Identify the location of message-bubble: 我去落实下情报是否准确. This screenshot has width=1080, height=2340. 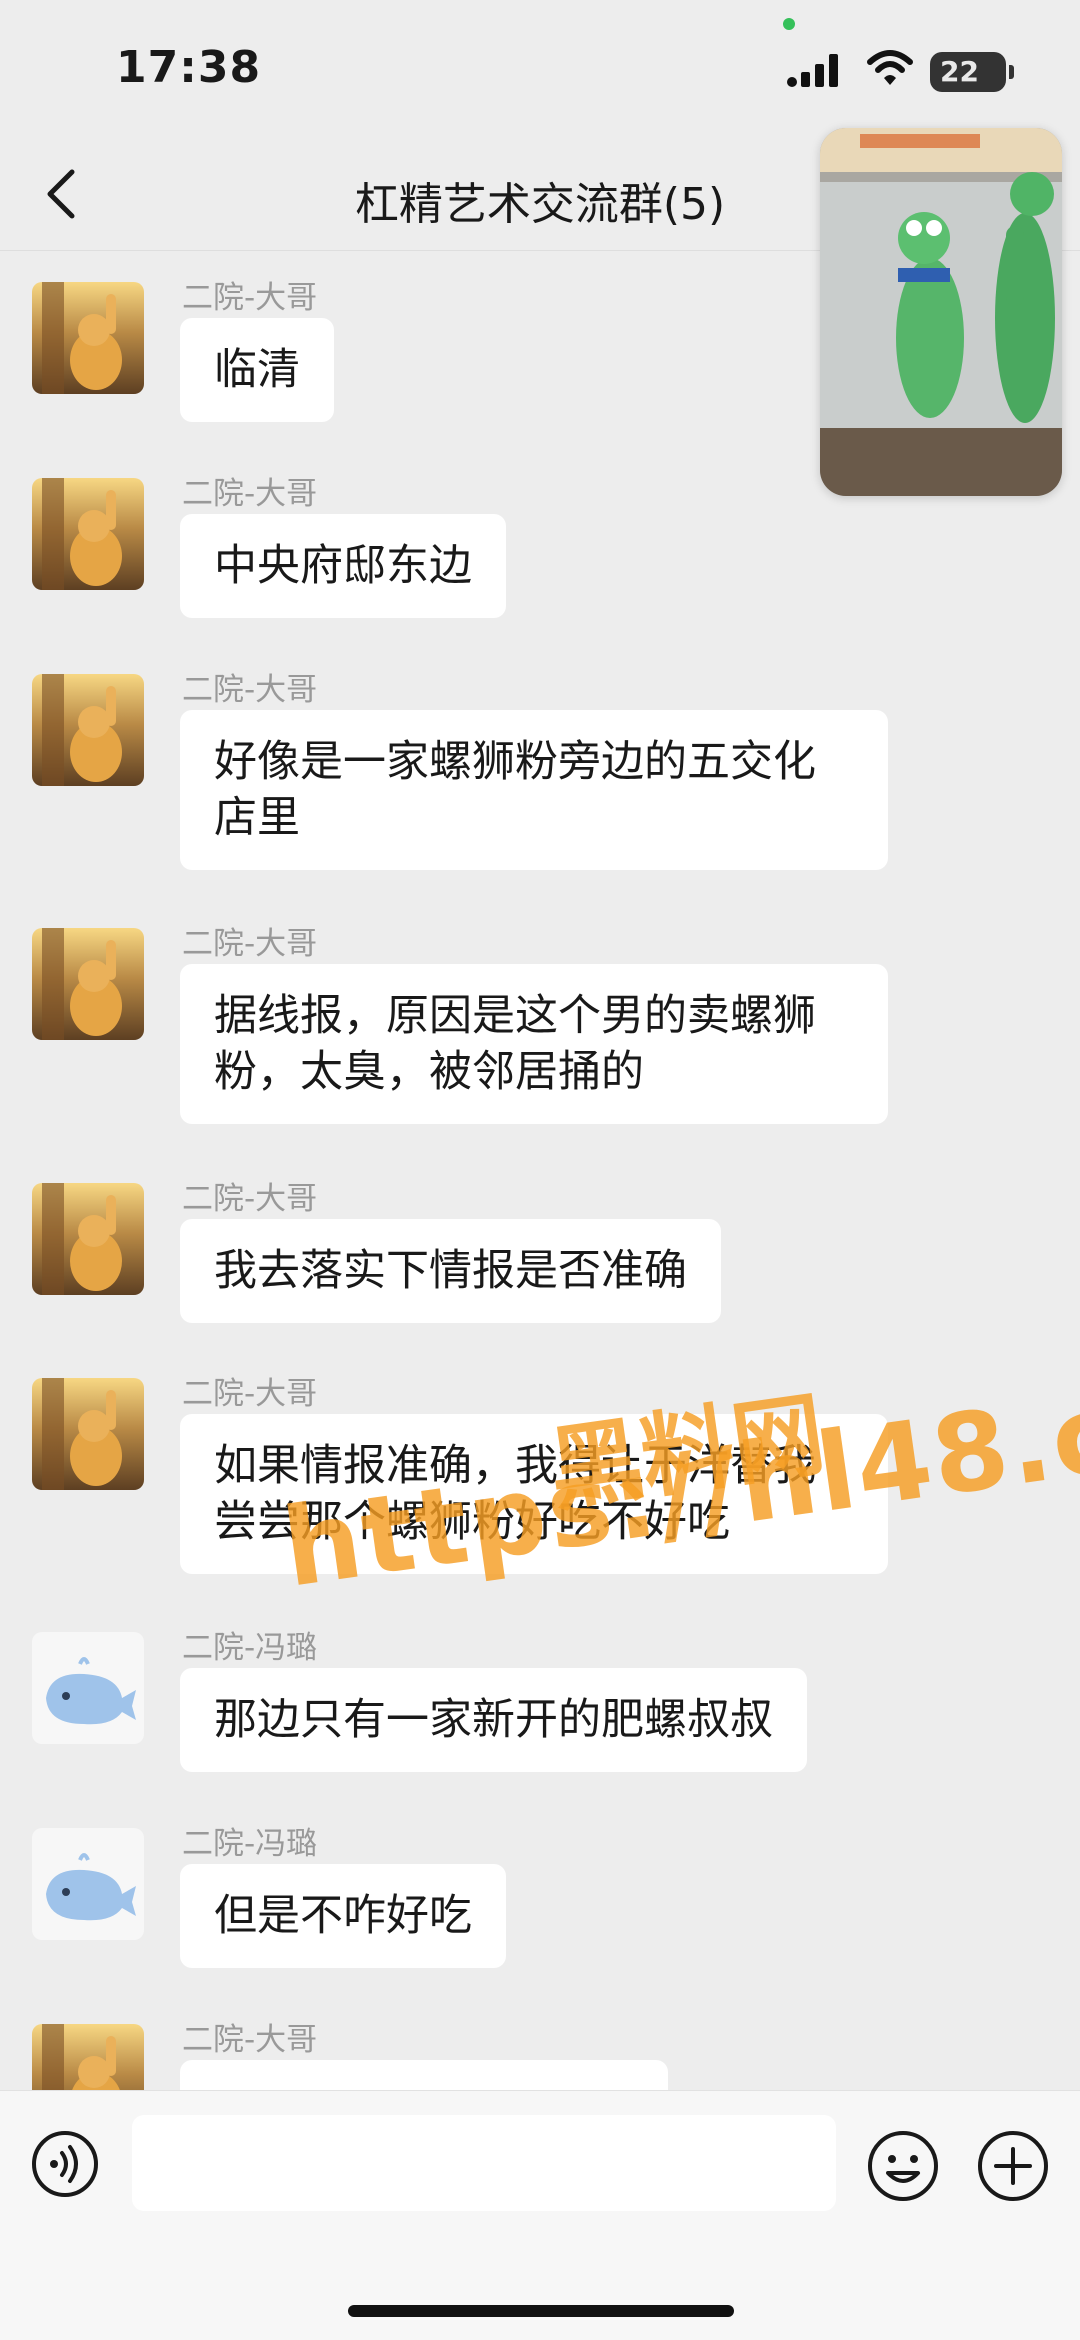
(450, 1271).